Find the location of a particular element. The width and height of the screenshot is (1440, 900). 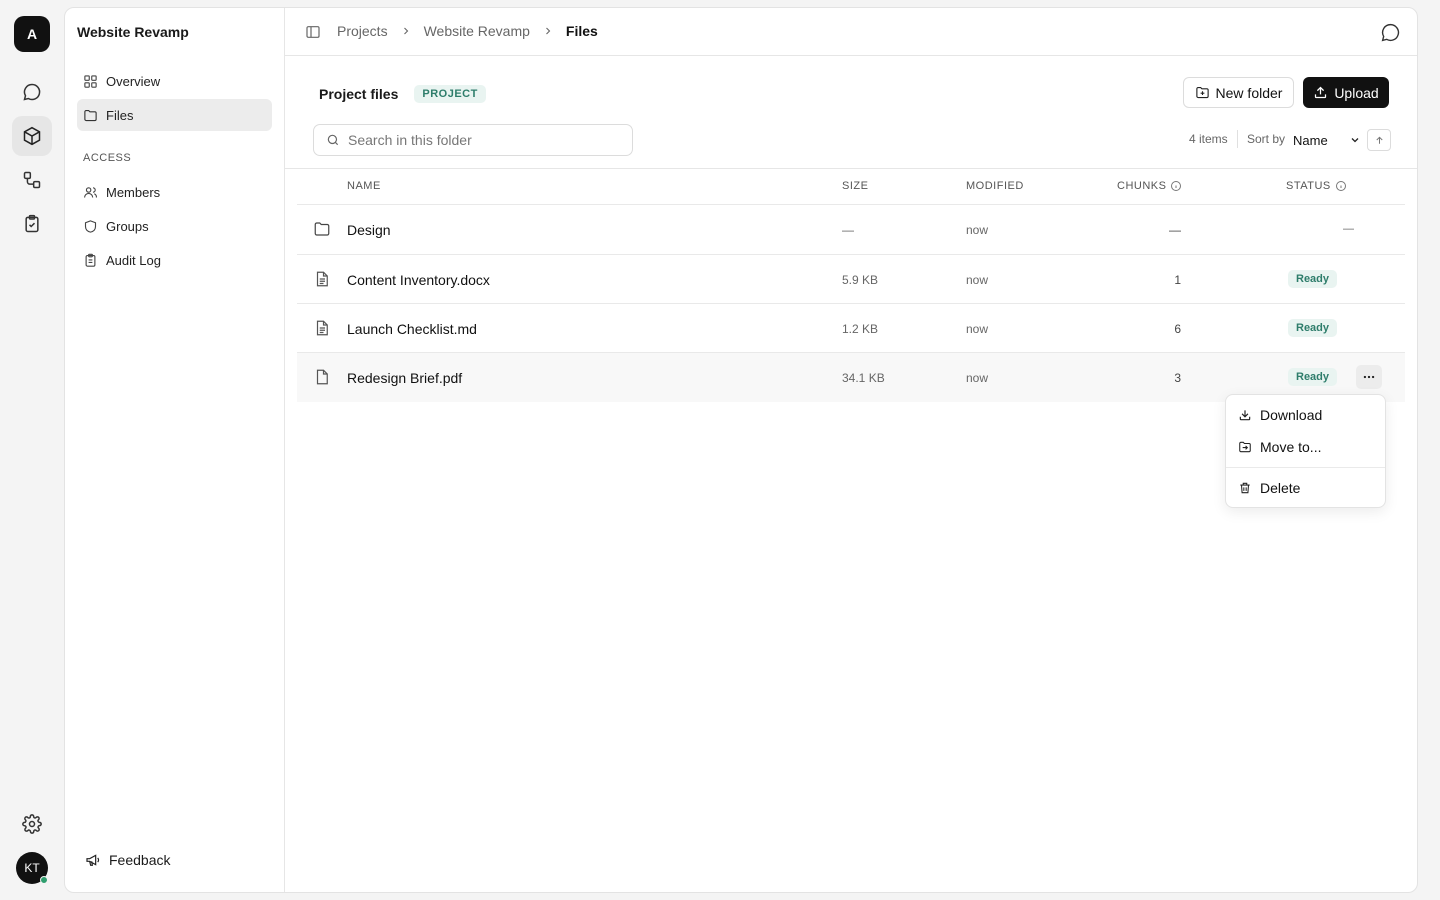

upload-button: Upload is located at coordinates (1346, 92).